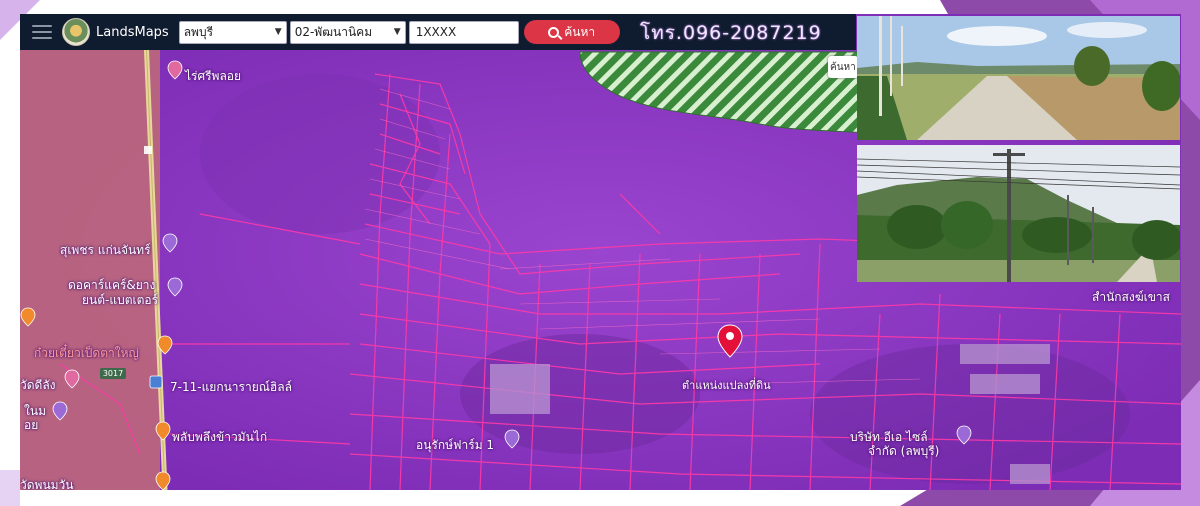 This screenshot has height=506, width=1200. Describe the element at coordinates (42, 32) in the screenshot. I see `menu-icon` at that location.